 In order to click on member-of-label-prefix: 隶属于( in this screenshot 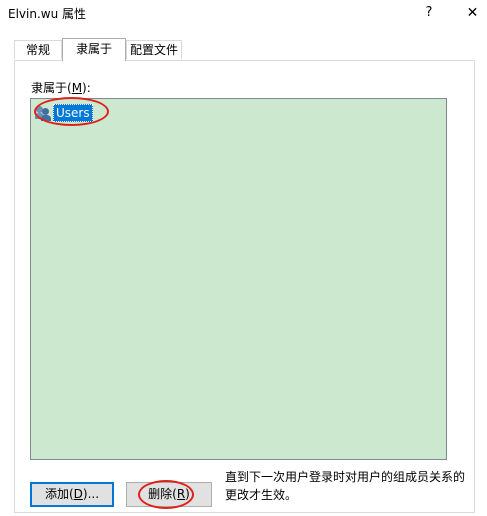, I will do `click(51, 88)`.